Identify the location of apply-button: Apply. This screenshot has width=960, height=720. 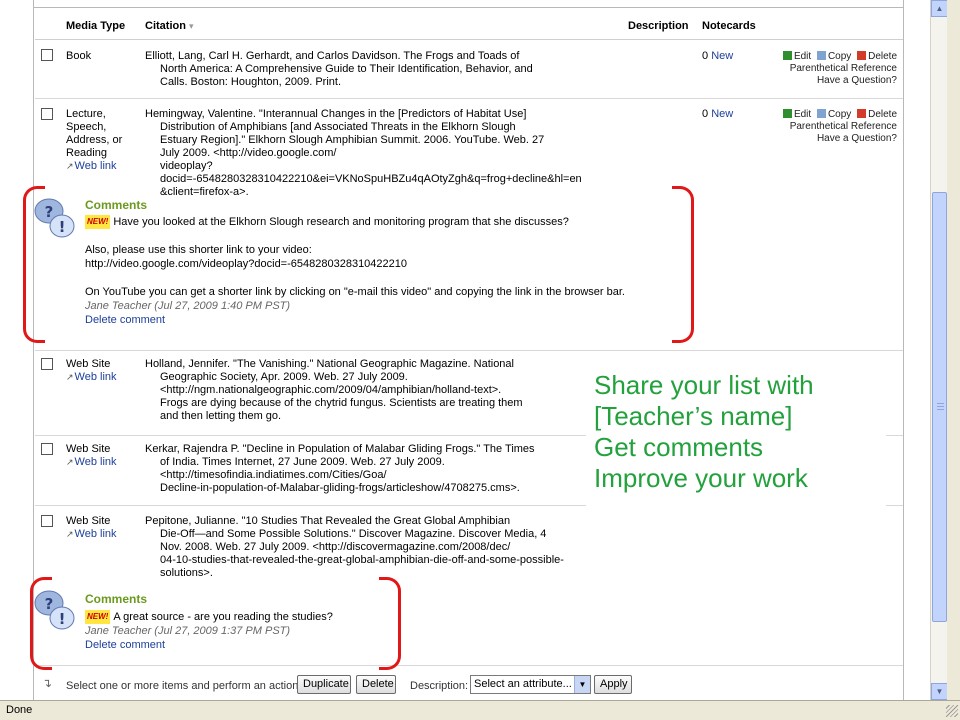
(613, 684).